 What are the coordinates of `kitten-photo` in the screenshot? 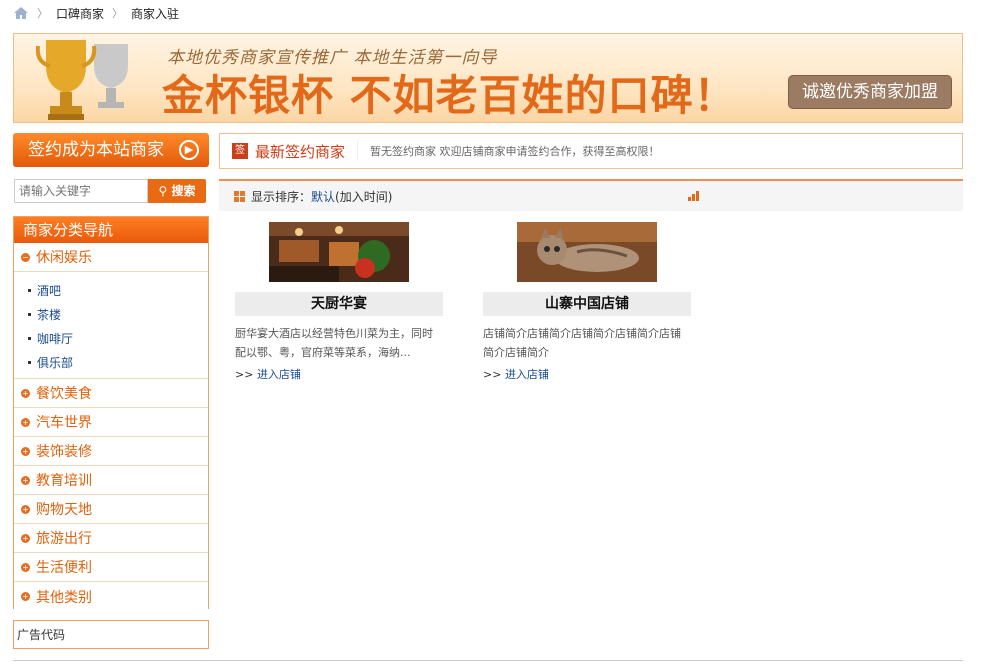 It's located at (587, 252).